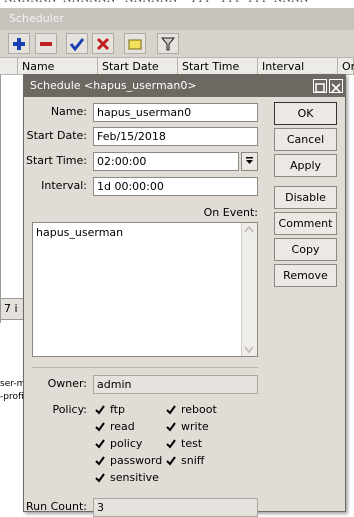 The image size is (354, 517). What do you see at coordinates (199, 409) in the screenshot?
I see `policy-reboot-label: reboot` at bounding box center [199, 409].